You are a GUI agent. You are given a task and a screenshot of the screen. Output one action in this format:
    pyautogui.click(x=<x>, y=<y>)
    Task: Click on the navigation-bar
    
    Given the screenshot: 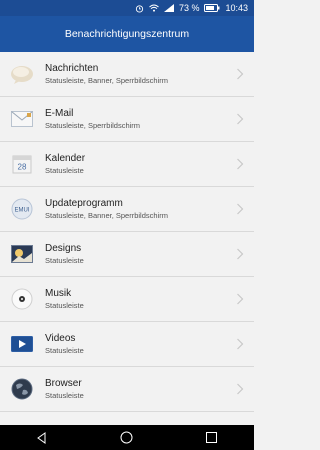 What is the action you would take?
    pyautogui.click(x=127, y=437)
    